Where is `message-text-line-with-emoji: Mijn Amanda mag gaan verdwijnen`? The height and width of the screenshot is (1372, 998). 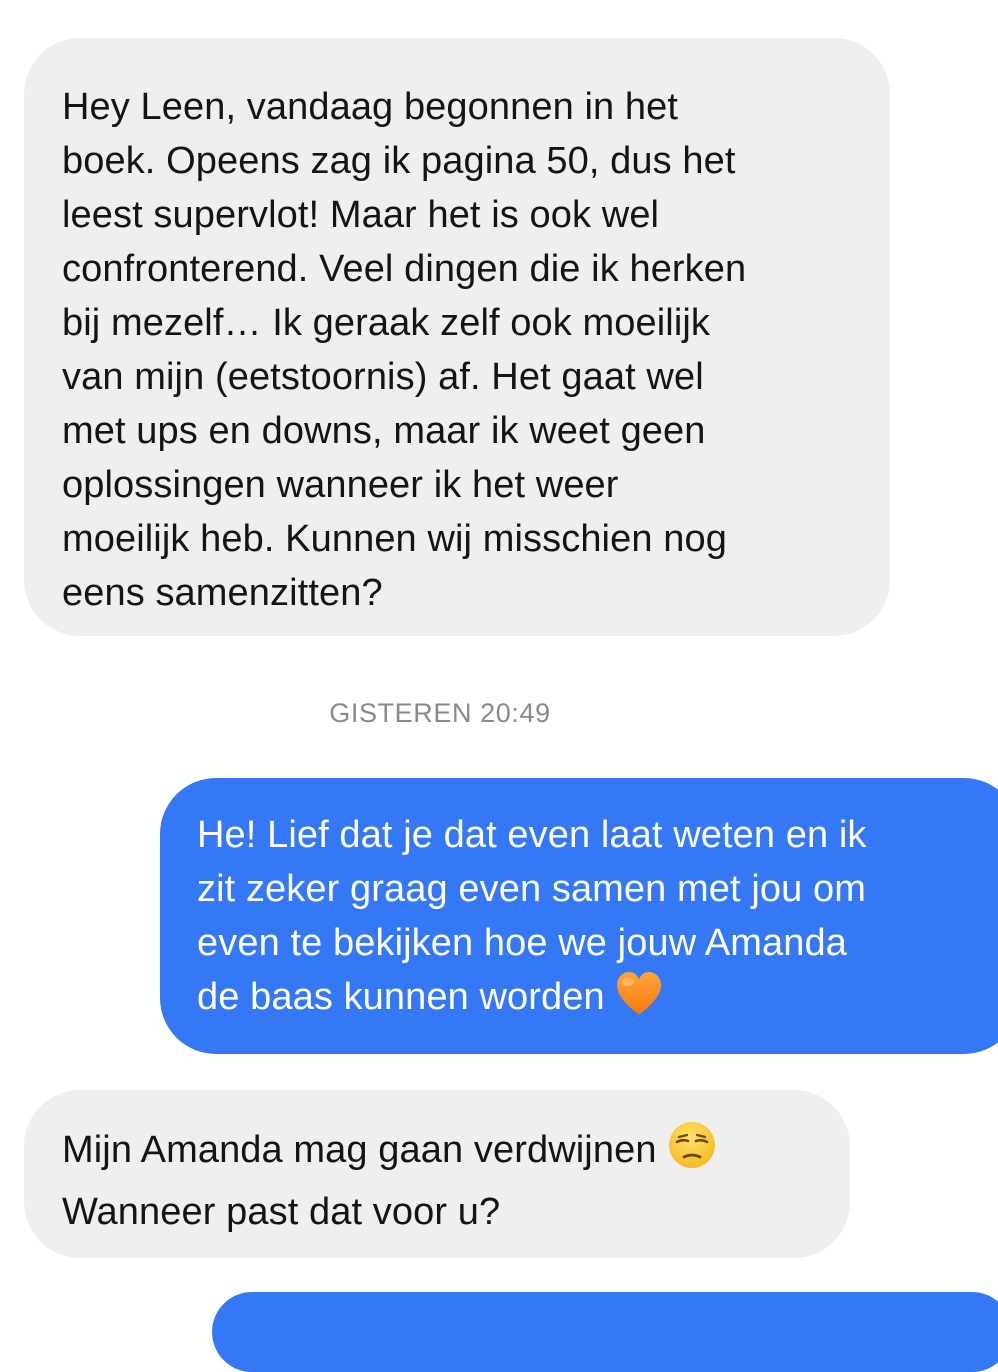 message-text-line-with-emoji: Mijn Amanda mag gaan verdwijnen is located at coordinates (441, 1152).